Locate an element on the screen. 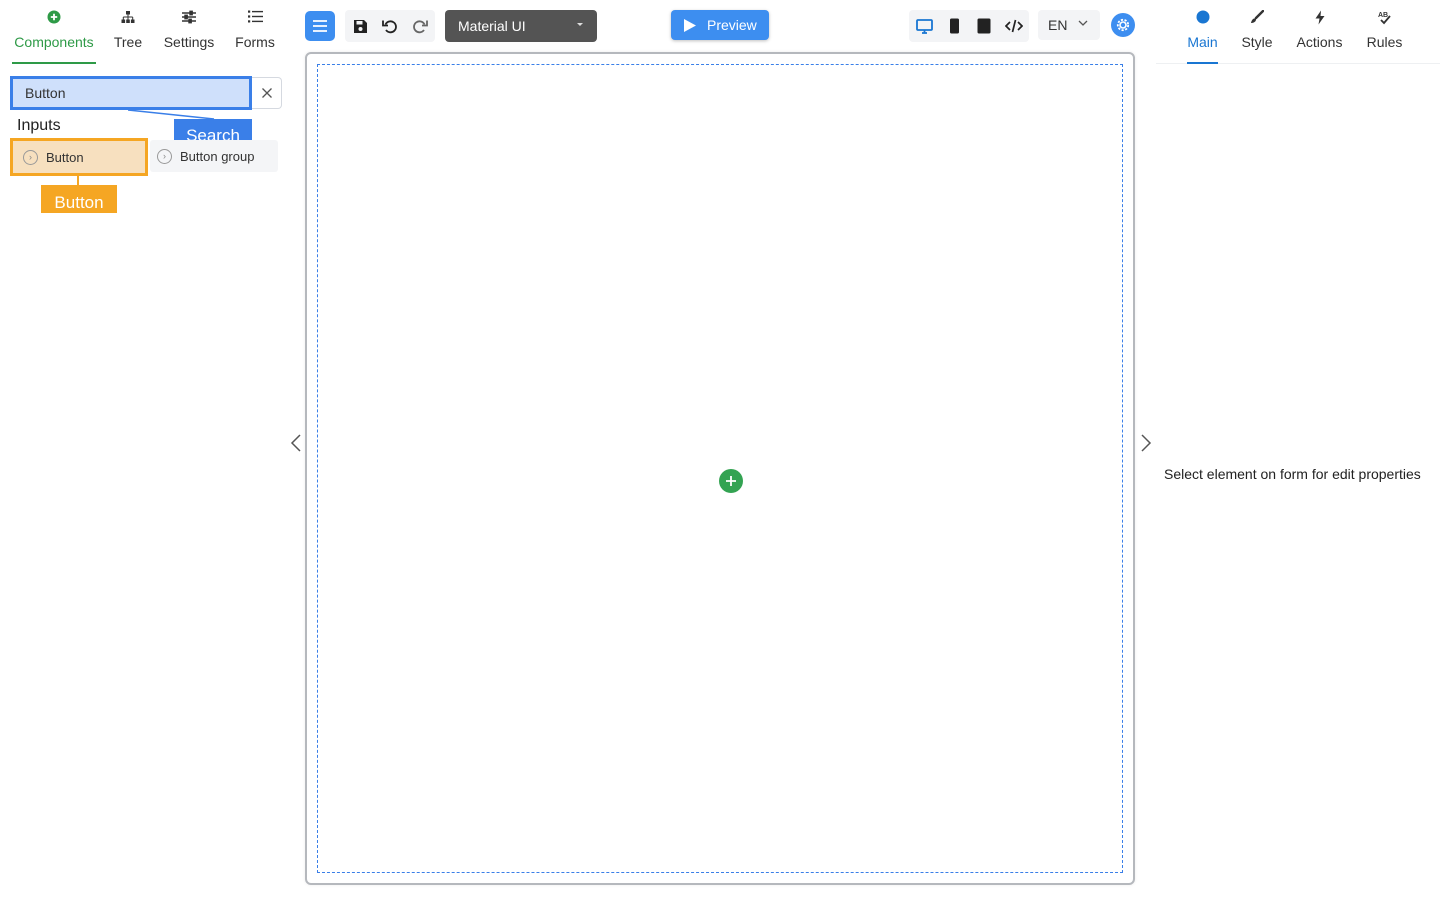  phone-icon is located at coordinates (984, 26).